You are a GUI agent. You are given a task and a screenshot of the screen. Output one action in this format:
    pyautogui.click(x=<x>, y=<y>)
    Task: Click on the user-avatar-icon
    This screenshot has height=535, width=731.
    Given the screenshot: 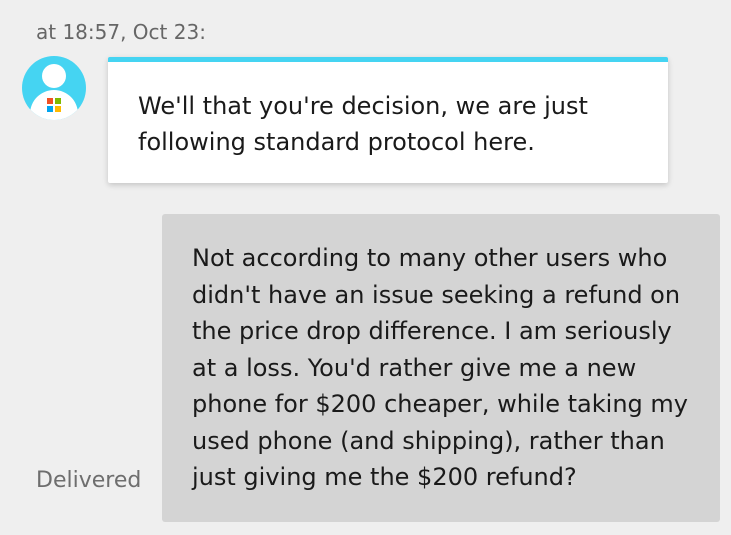 What is the action you would take?
    pyautogui.click(x=54, y=76)
    